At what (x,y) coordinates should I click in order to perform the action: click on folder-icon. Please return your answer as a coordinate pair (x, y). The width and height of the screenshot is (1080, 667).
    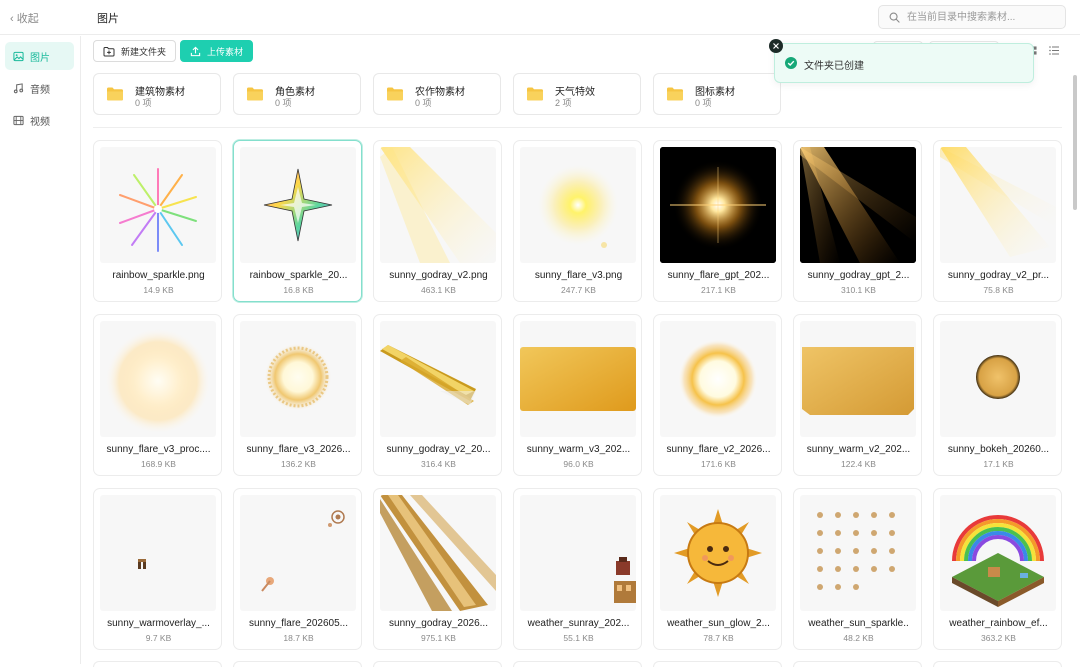
    Looking at the image, I should click on (395, 94).